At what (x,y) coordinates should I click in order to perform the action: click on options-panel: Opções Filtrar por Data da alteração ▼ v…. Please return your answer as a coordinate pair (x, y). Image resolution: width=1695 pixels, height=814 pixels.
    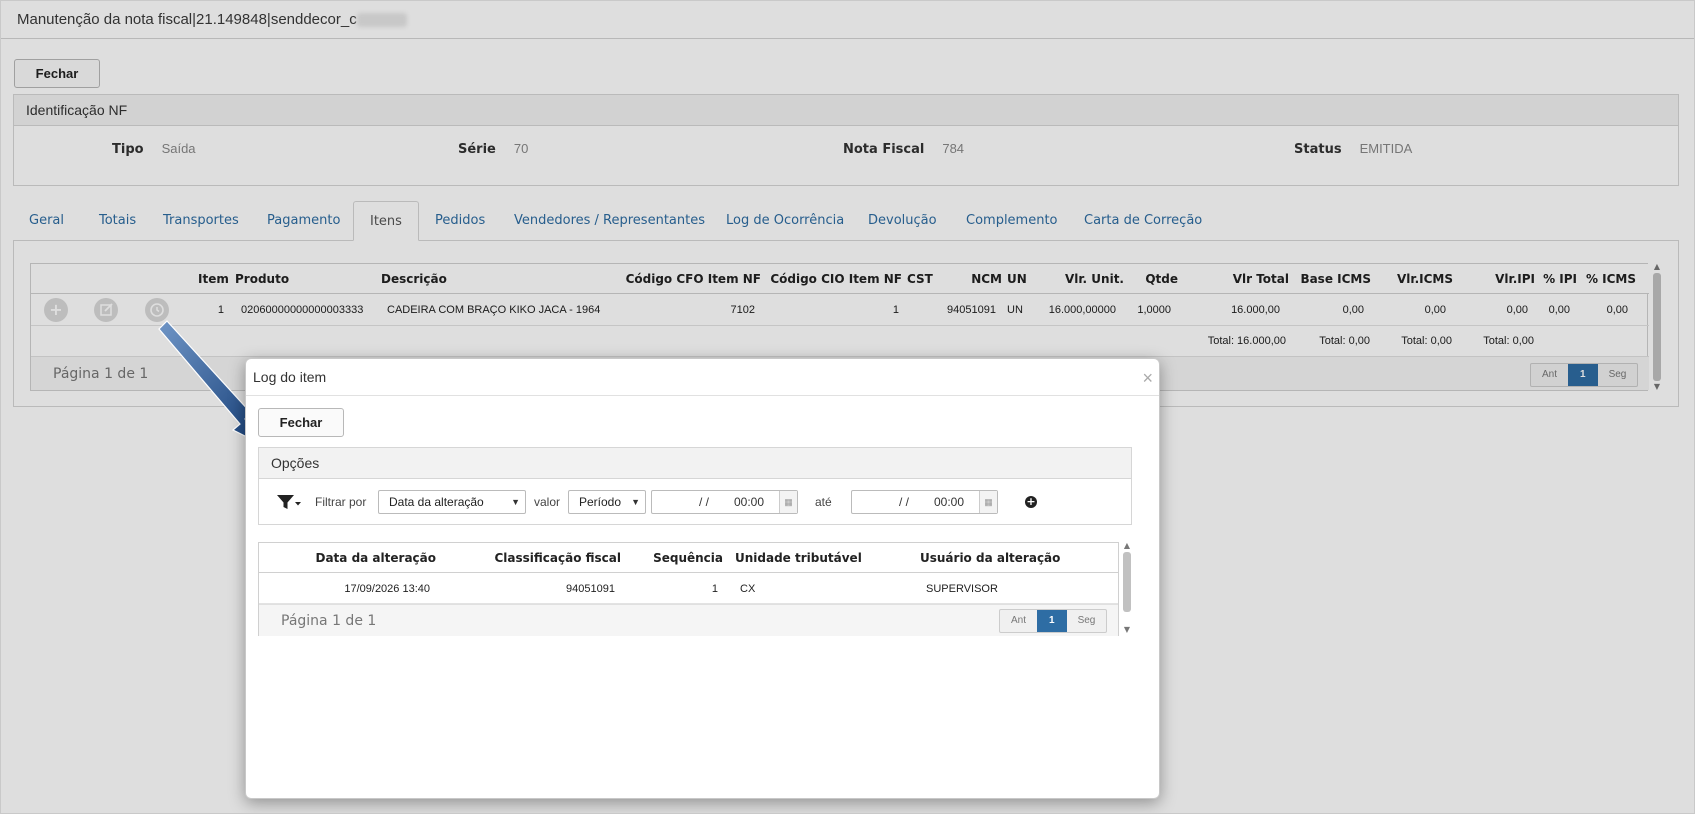
    Looking at the image, I should click on (695, 486).